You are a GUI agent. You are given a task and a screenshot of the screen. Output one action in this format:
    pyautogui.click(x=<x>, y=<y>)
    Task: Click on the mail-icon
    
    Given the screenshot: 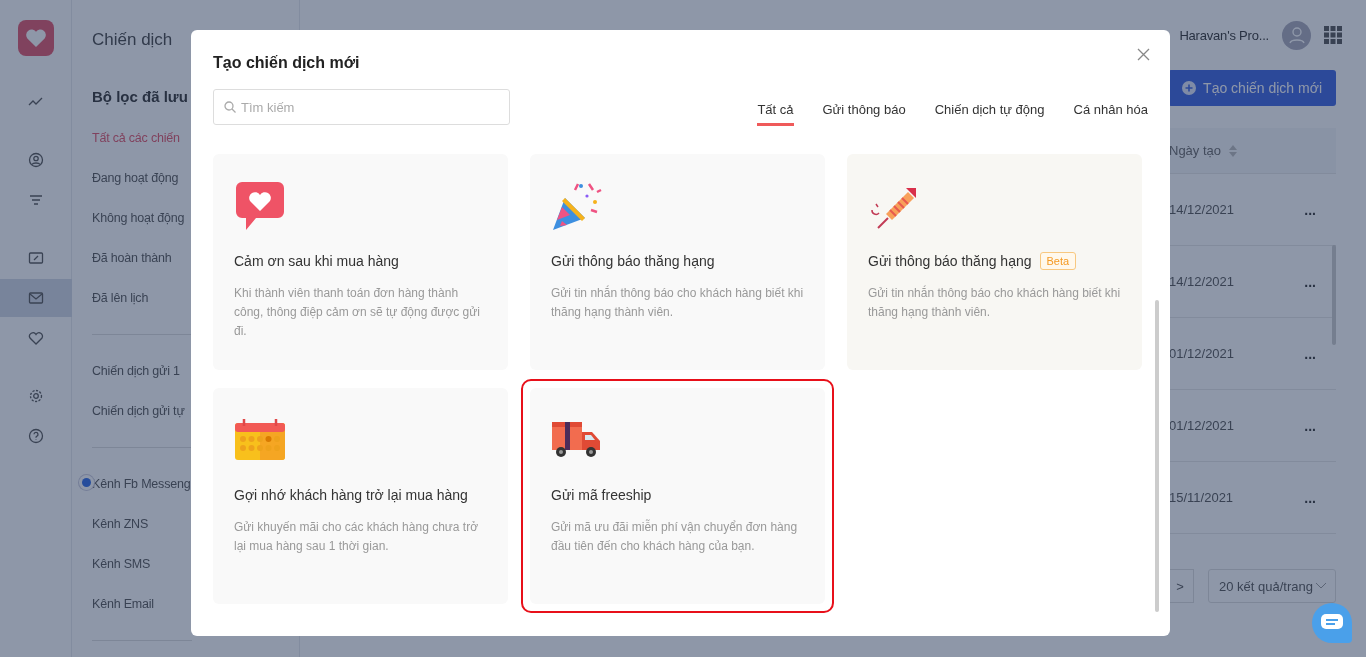 What is the action you would take?
    pyautogui.click(x=36, y=298)
    